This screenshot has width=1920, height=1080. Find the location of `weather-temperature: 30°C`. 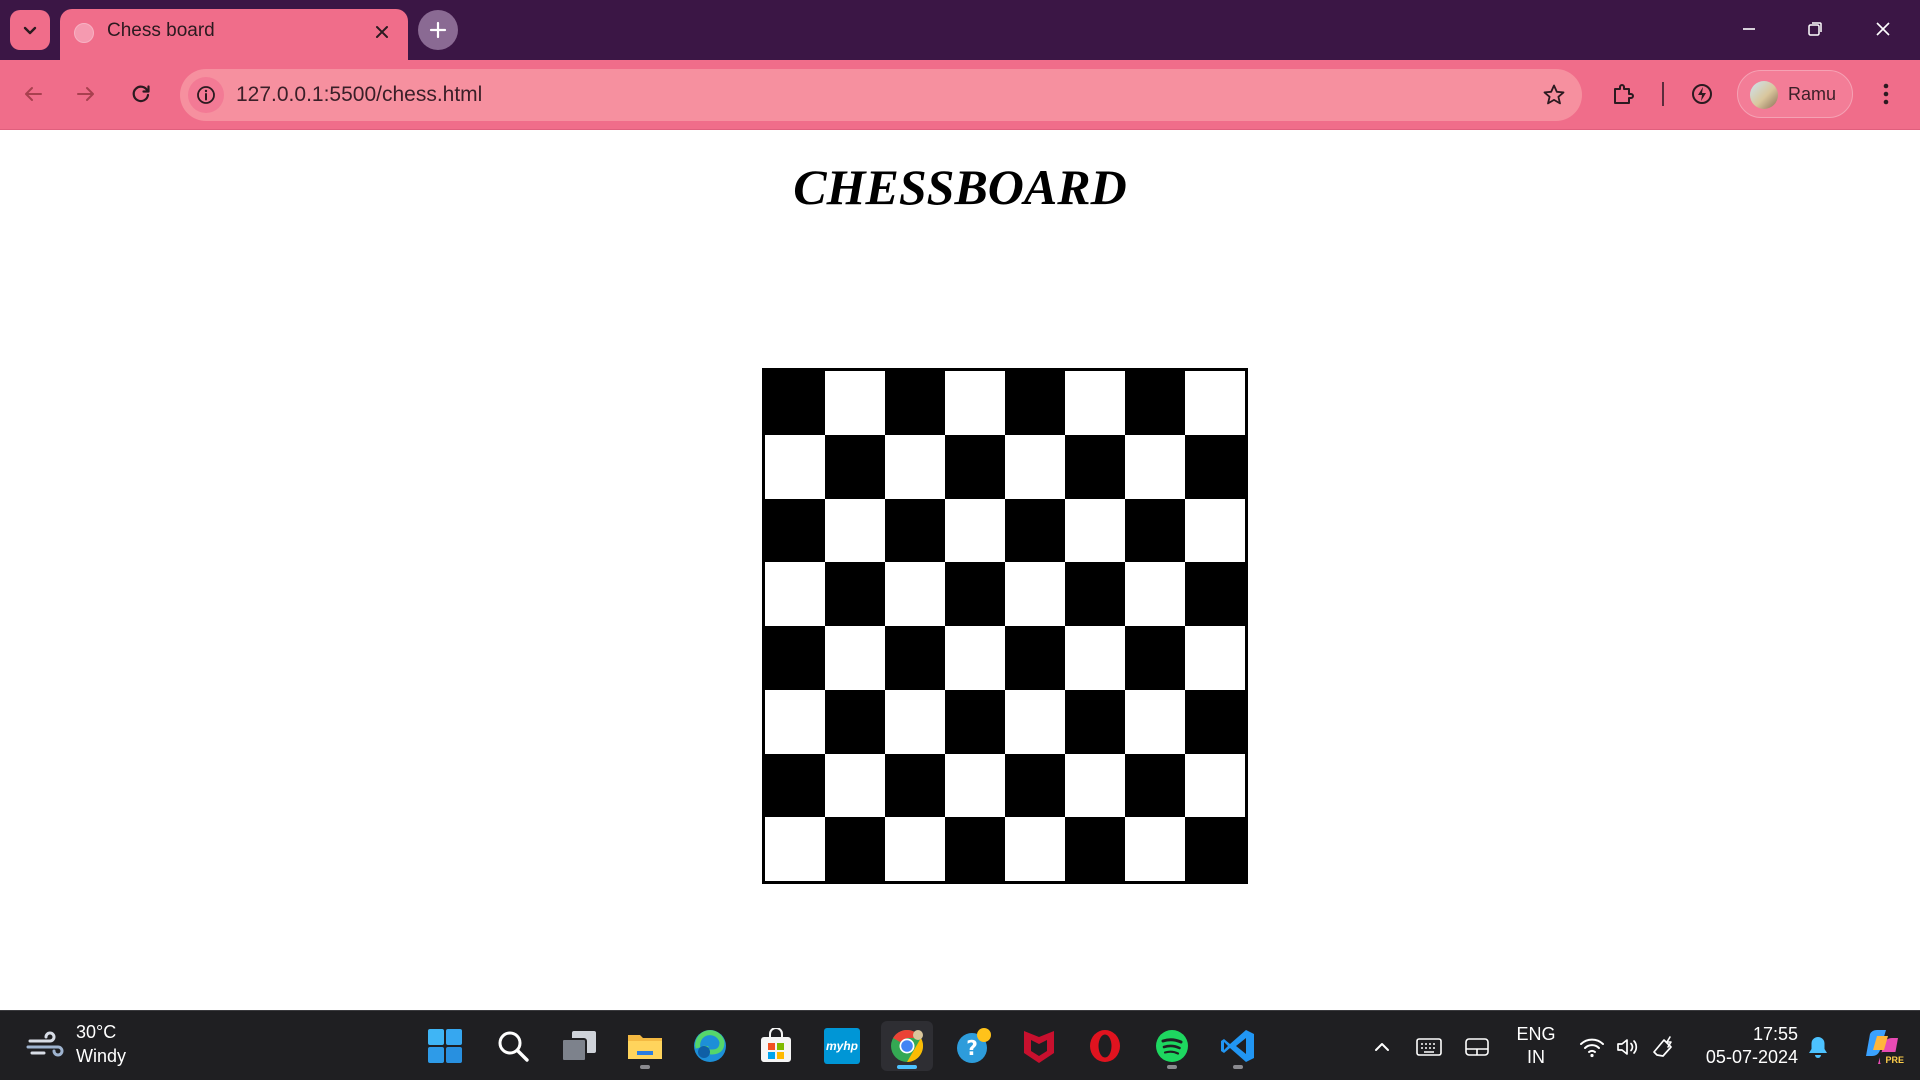

weather-temperature: 30°C is located at coordinates (96, 1032).